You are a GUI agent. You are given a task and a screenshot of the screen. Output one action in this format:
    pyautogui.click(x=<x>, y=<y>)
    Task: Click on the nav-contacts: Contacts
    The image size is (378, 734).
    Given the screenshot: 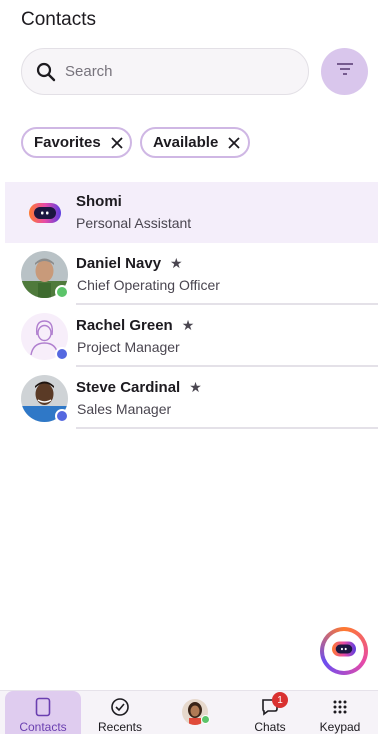 What is the action you would take?
    pyautogui.click(x=43, y=712)
    